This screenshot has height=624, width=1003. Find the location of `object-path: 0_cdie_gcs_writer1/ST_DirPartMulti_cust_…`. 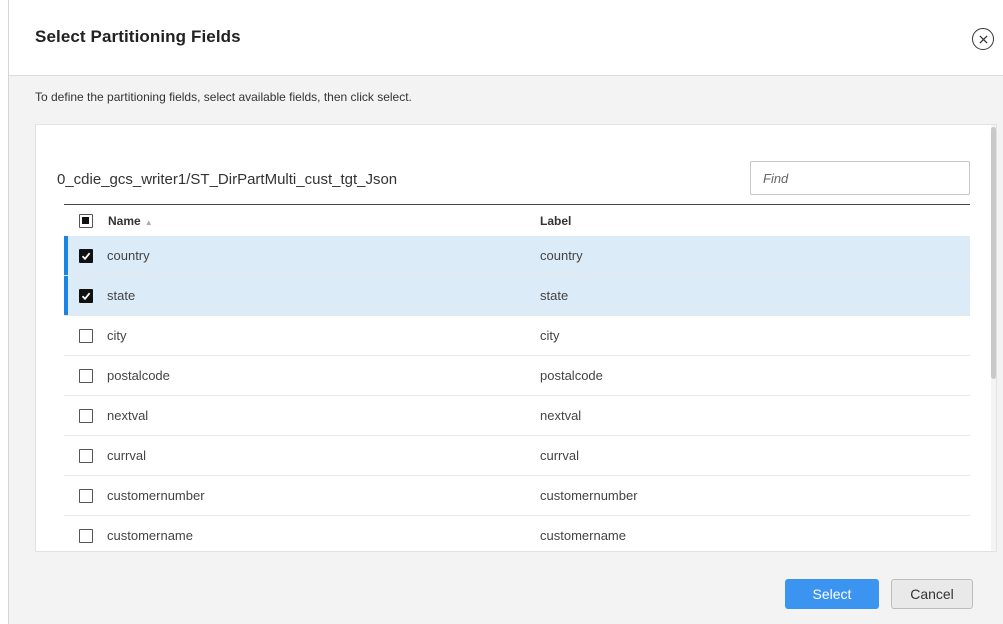

object-path: 0_cdie_gcs_writer1/ST_DirPartMulti_cust_… is located at coordinates (227, 179).